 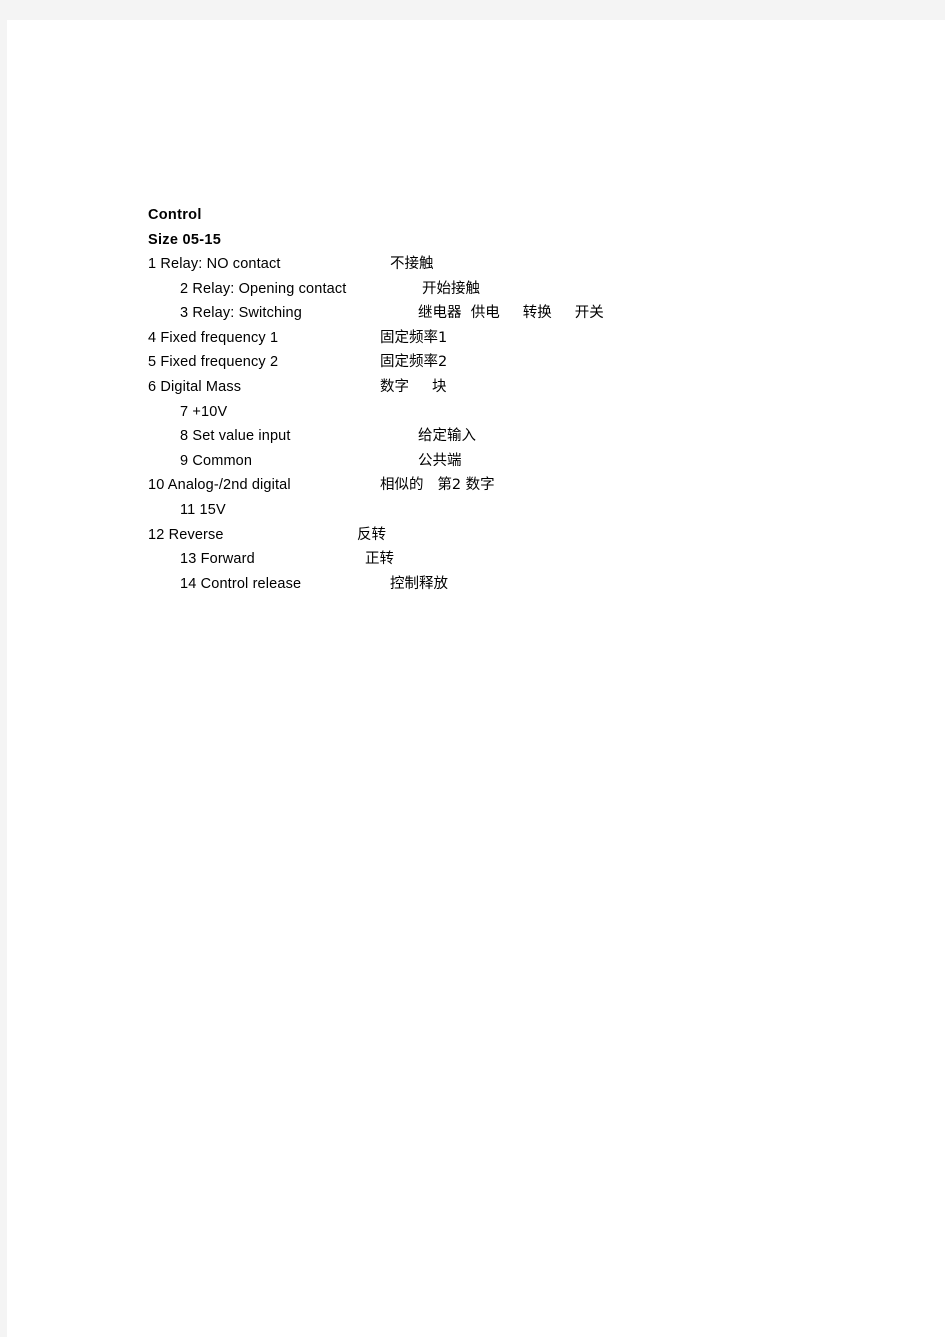 I want to click on terminal-label-zh: 固定频率2, so click(x=414, y=362).